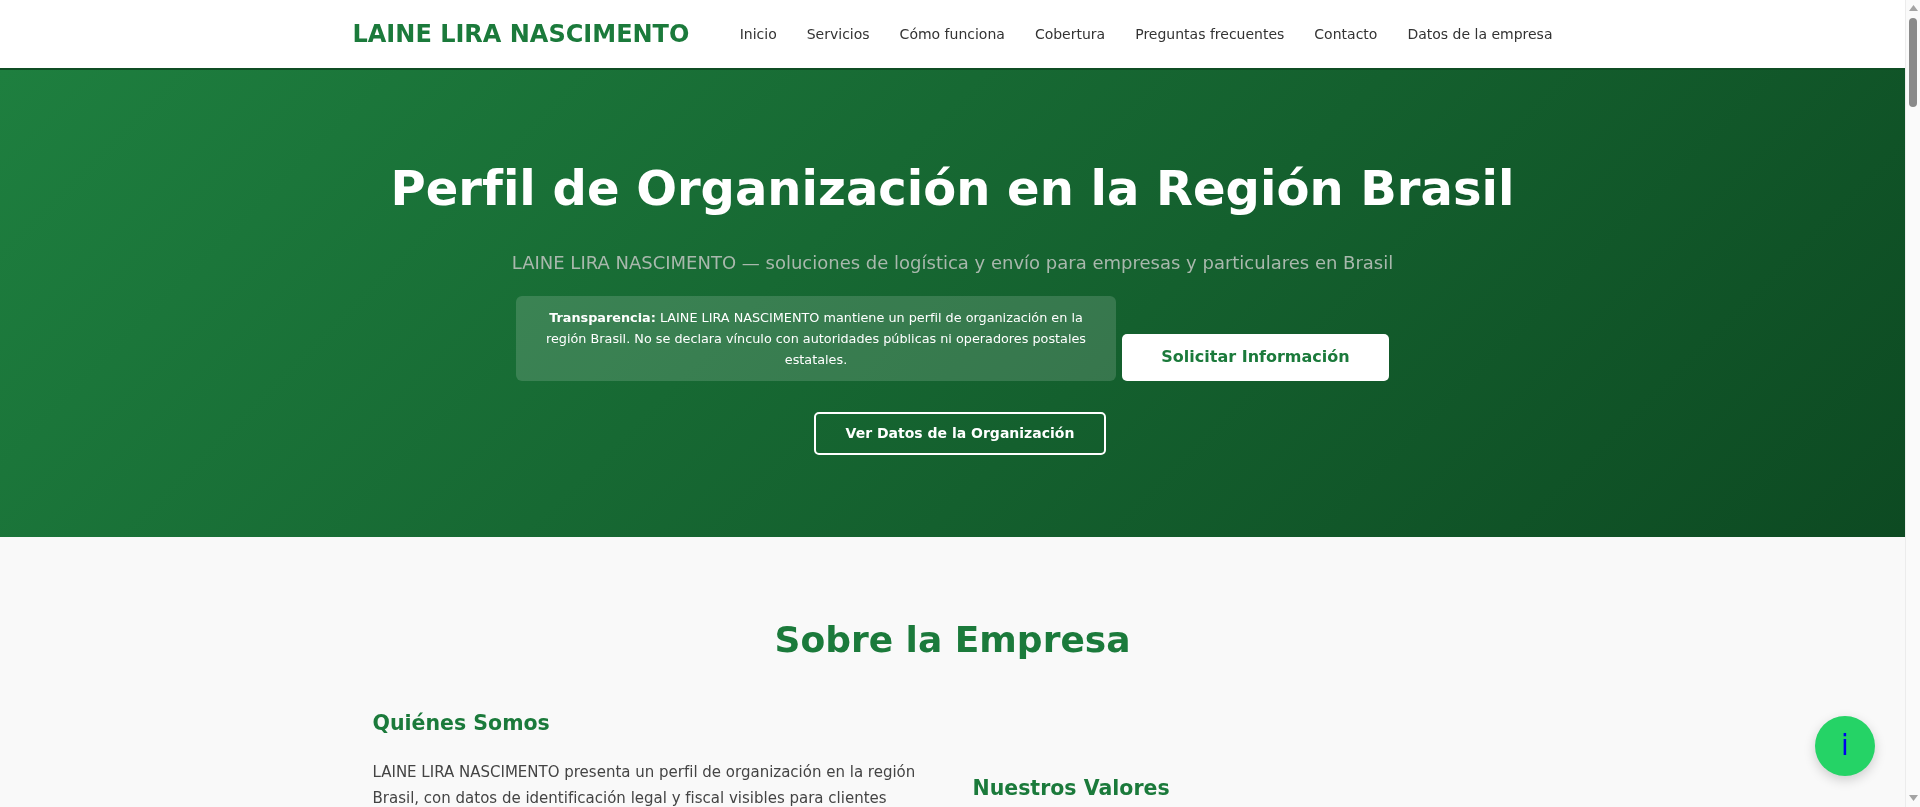 The image size is (1920, 807). What do you see at coordinates (1912, 403) in the screenshot?
I see `scrollbar-track` at bounding box center [1912, 403].